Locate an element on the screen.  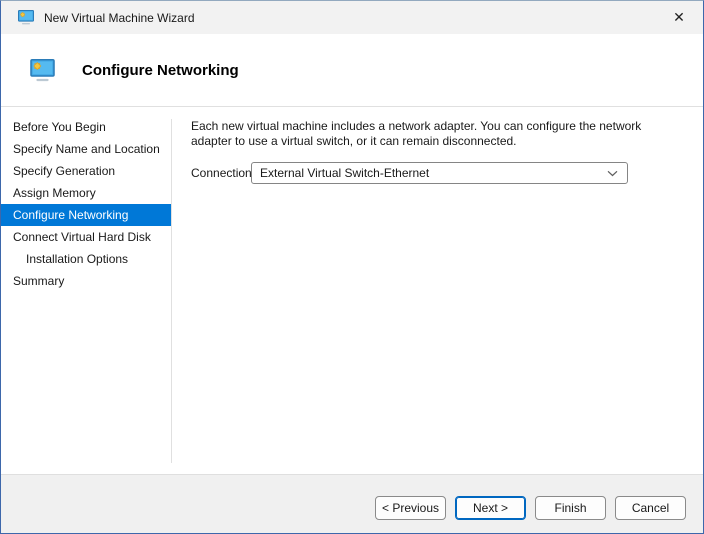
close-button: ✕ is located at coordinates (679, 17).